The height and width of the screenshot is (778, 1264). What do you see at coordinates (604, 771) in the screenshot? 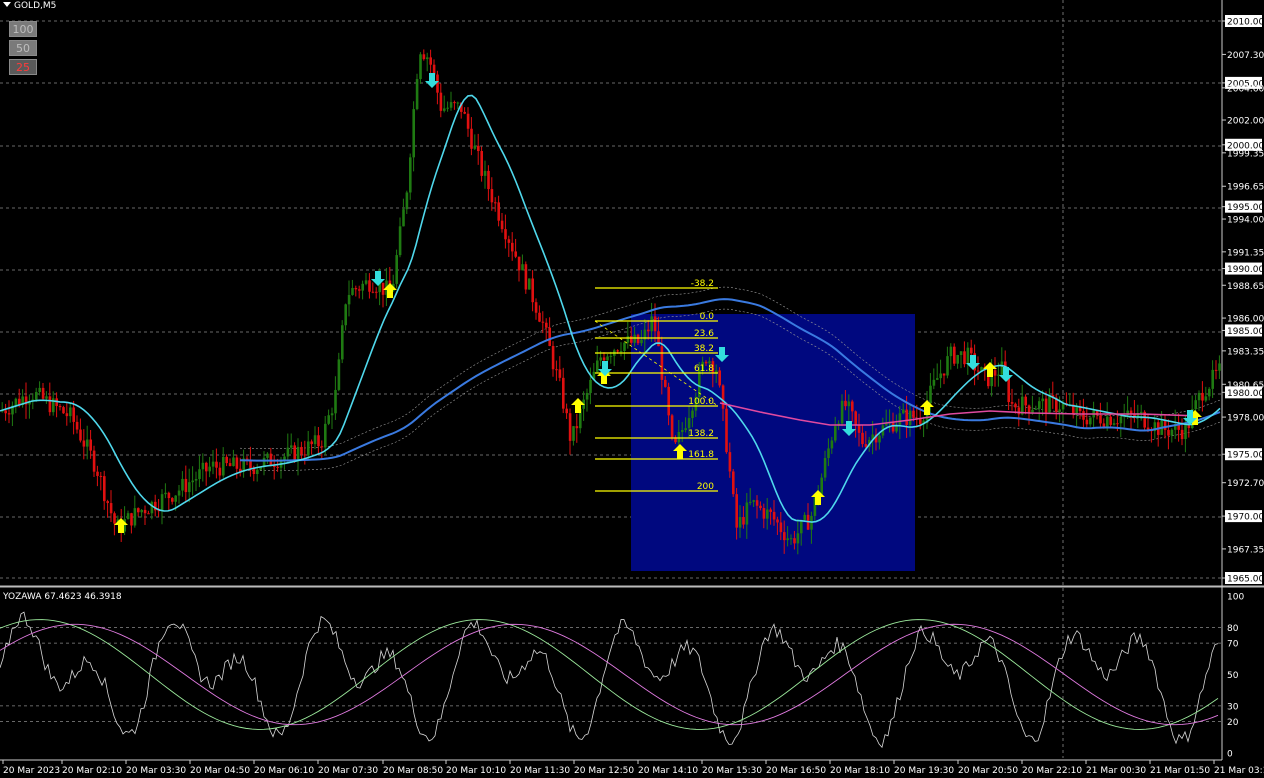
I see `time-label: 20 Mar 12:50` at bounding box center [604, 771].